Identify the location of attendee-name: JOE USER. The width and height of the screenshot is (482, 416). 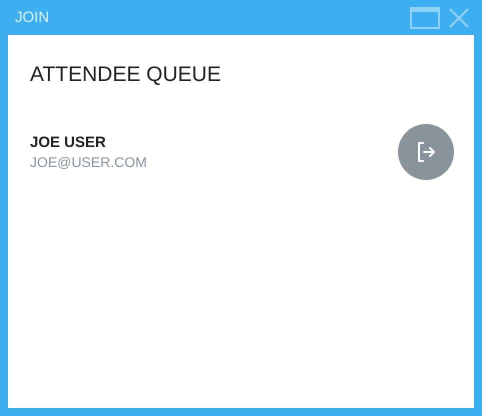
(68, 142).